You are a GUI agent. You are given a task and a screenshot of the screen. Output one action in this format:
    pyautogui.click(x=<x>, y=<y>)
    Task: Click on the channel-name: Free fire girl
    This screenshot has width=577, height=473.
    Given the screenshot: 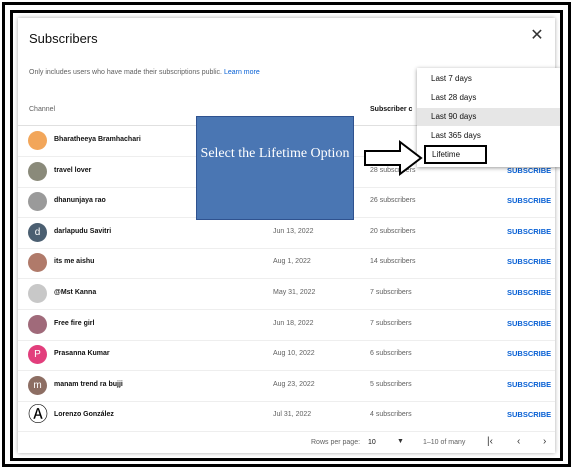 What is the action you would take?
    pyautogui.click(x=74, y=323)
    